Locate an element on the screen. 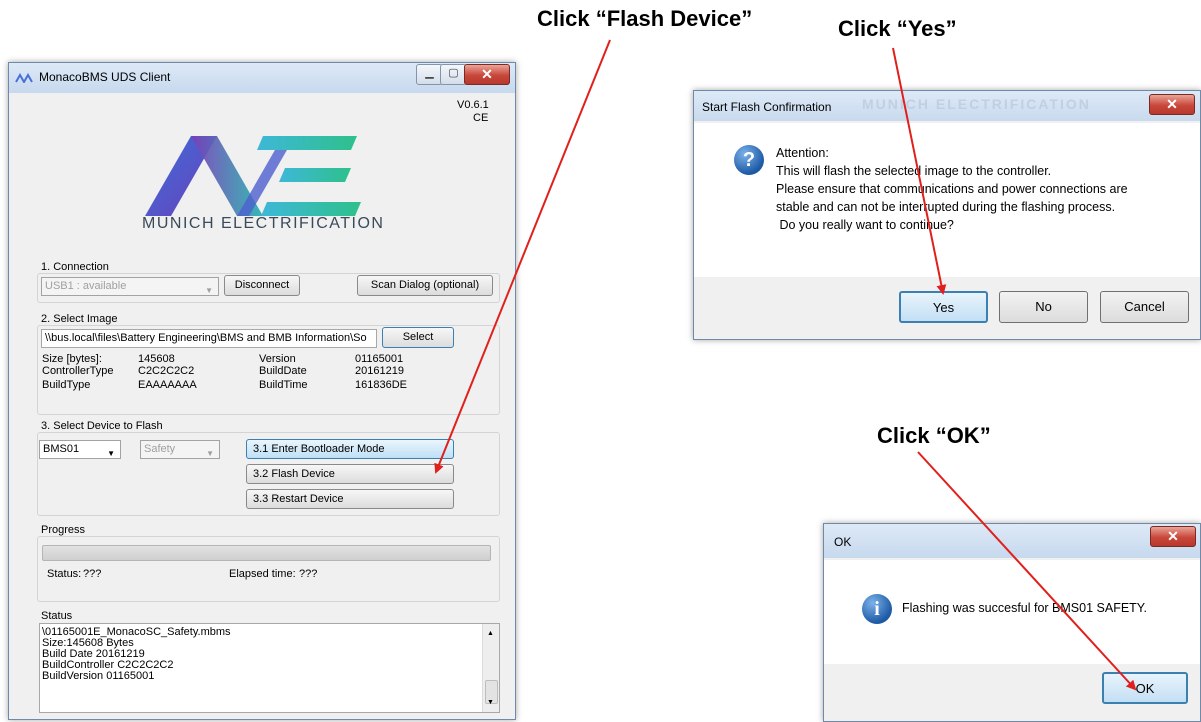 The height and width of the screenshot is (722, 1201). build-time-value: 161836DE is located at coordinates (381, 385).